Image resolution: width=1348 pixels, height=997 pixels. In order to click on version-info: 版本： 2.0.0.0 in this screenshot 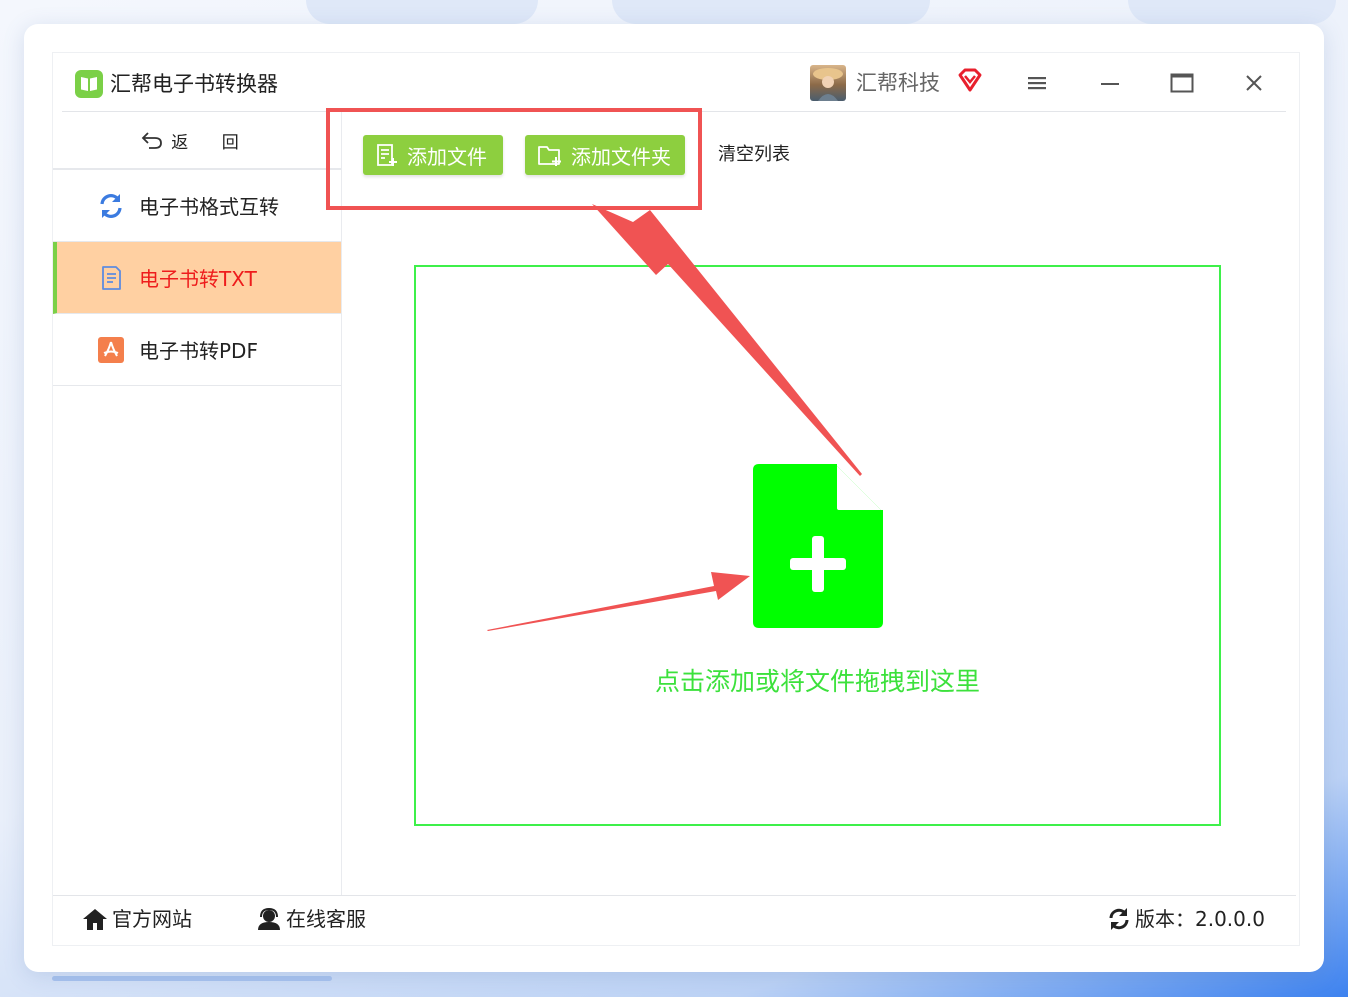, I will do `click(1186, 919)`.